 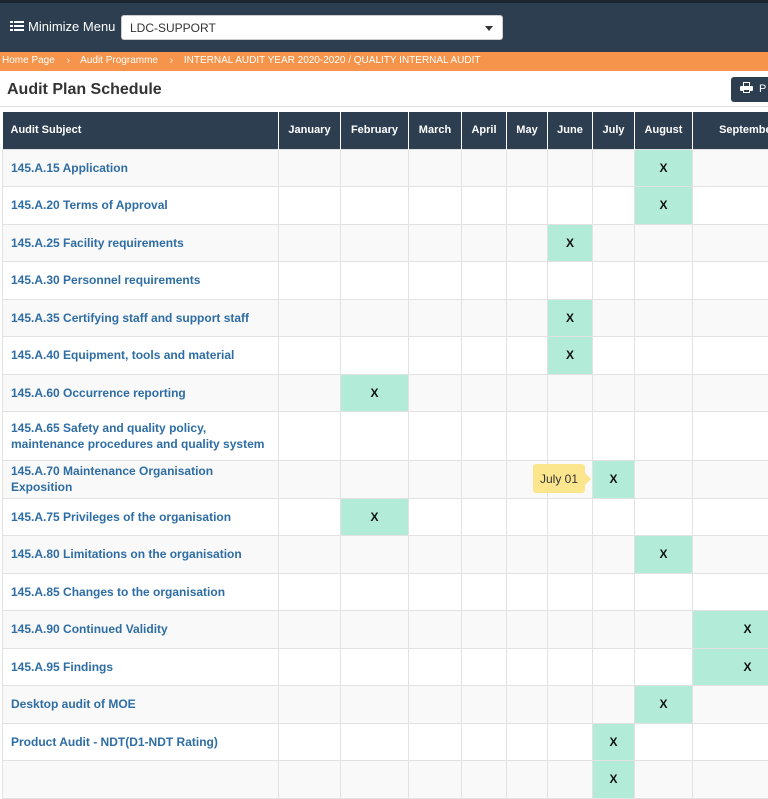 What do you see at coordinates (141, 742) in the screenshot?
I see `audit-subject-link: Product Audit - NDT(D1-NDT Rating)` at bounding box center [141, 742].